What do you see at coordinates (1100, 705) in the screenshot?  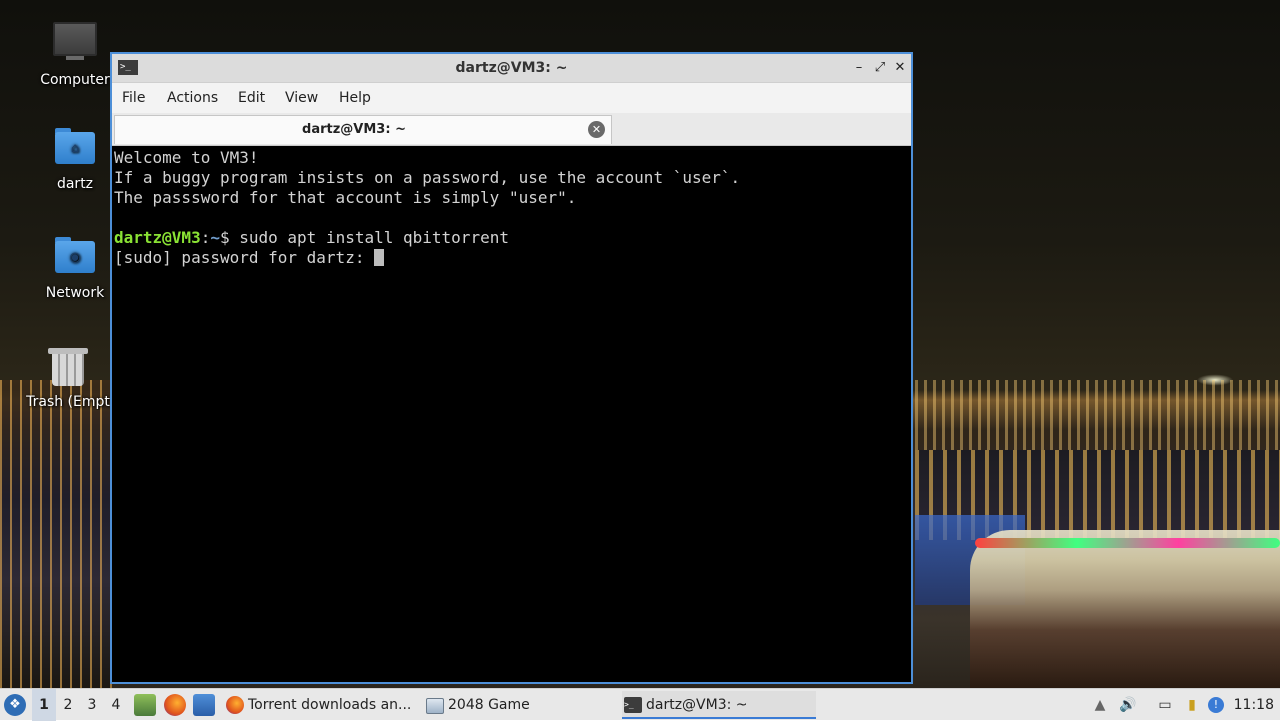 I see `tray-expand-icon: ▲` at bounding box center [1100, 705].